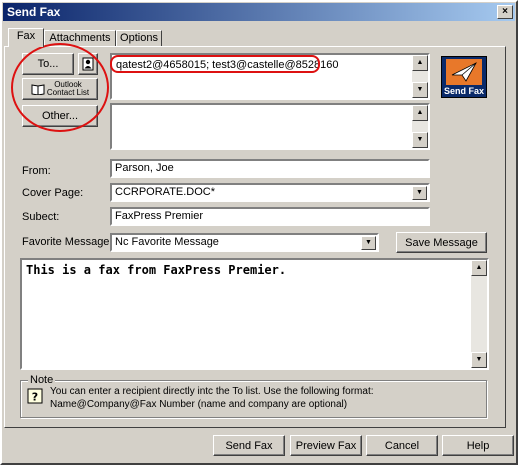  What do you see at coordinates (227, 65) in the screenshot?
I see `to-list-value: qatest2@4658015; test3@castelle@8528160` at bounding box center [227, 65].